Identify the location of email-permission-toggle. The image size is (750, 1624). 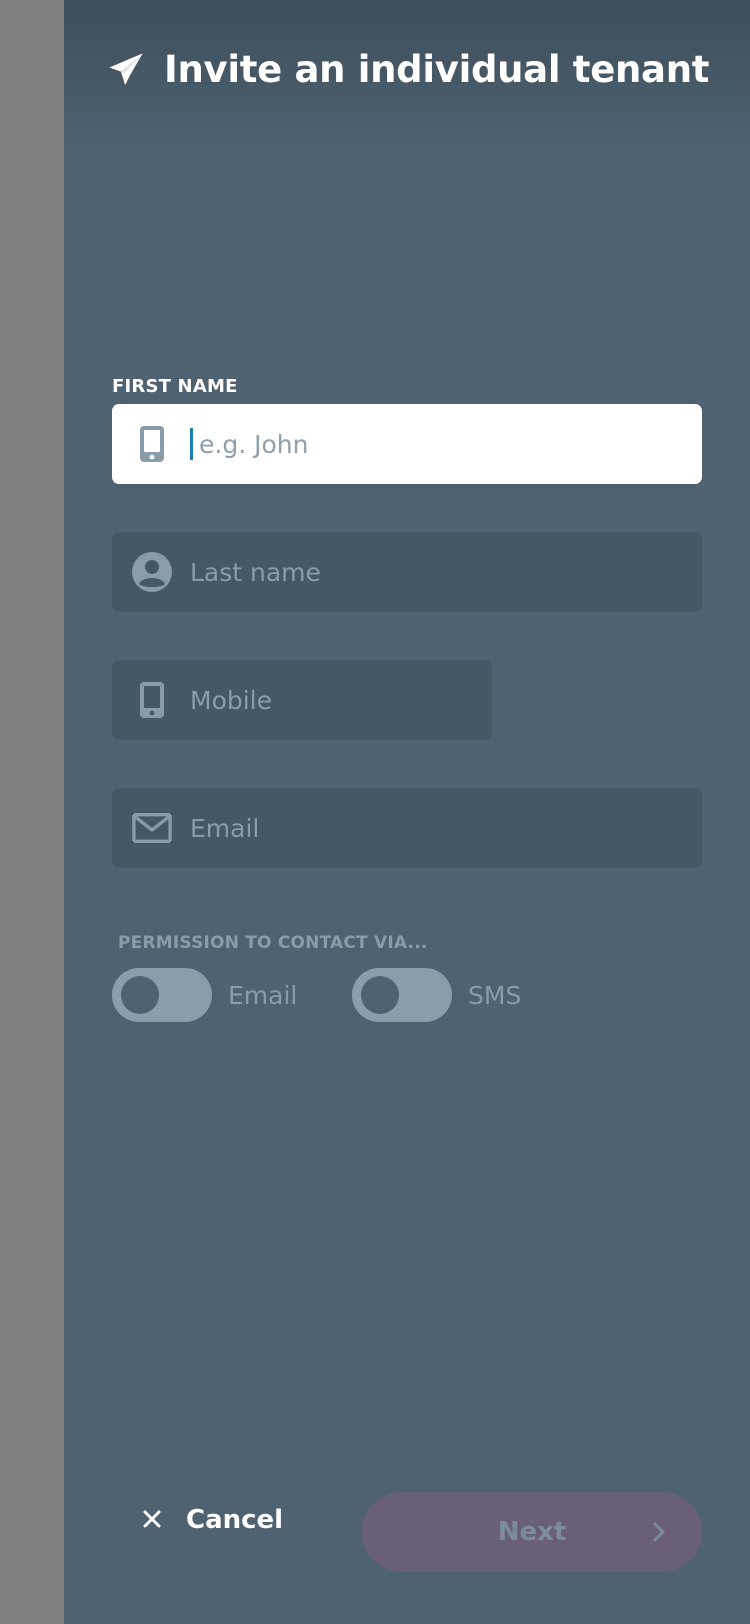
(162, 995).